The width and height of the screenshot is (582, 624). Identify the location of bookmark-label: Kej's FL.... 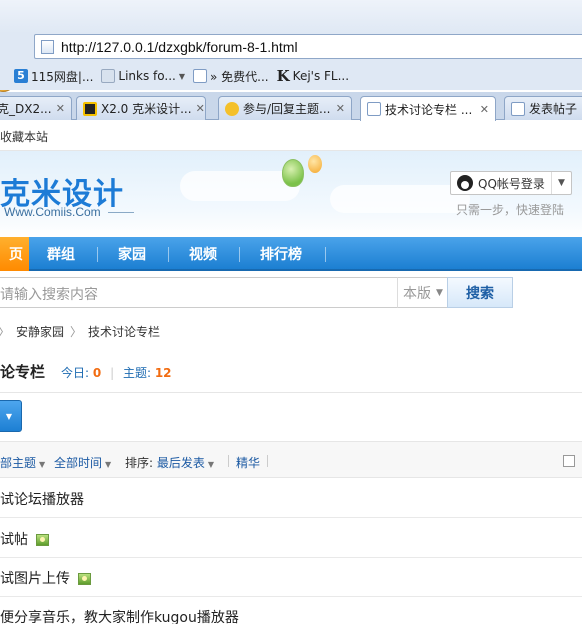
(321, 76).